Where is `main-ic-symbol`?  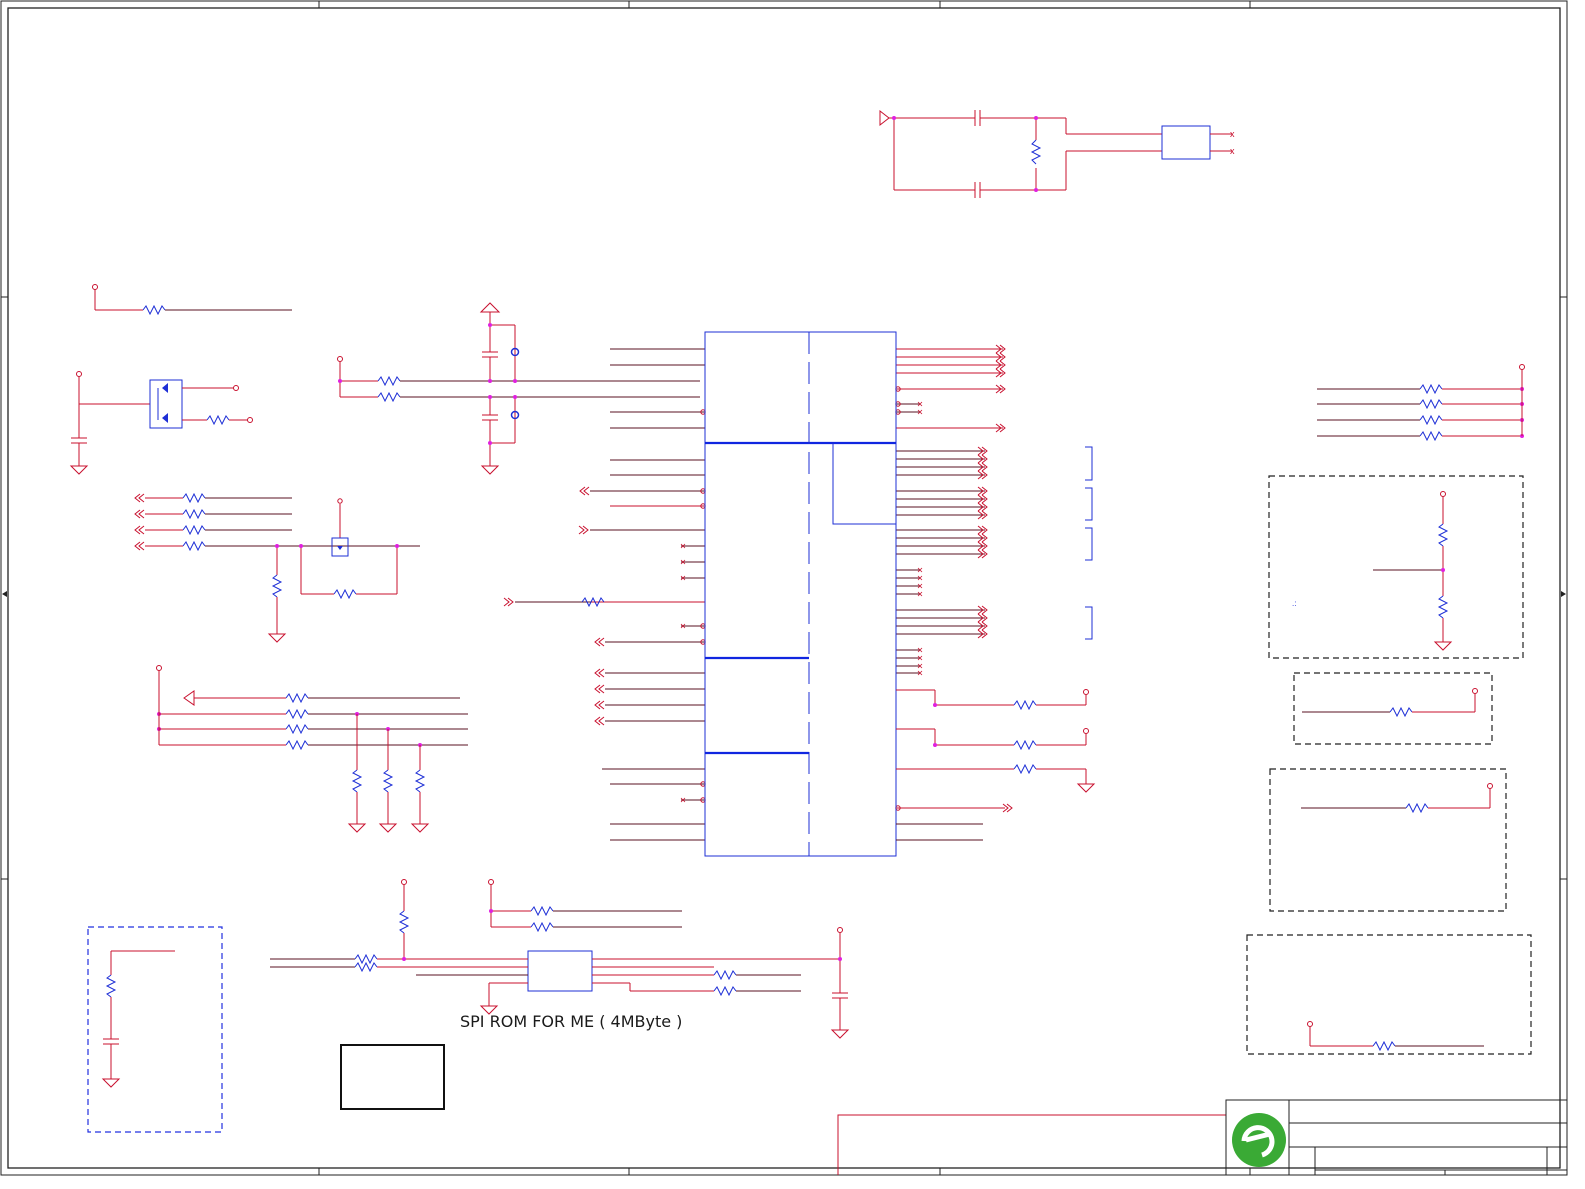 main-ic-symbol is located at coordinates (800, 594).